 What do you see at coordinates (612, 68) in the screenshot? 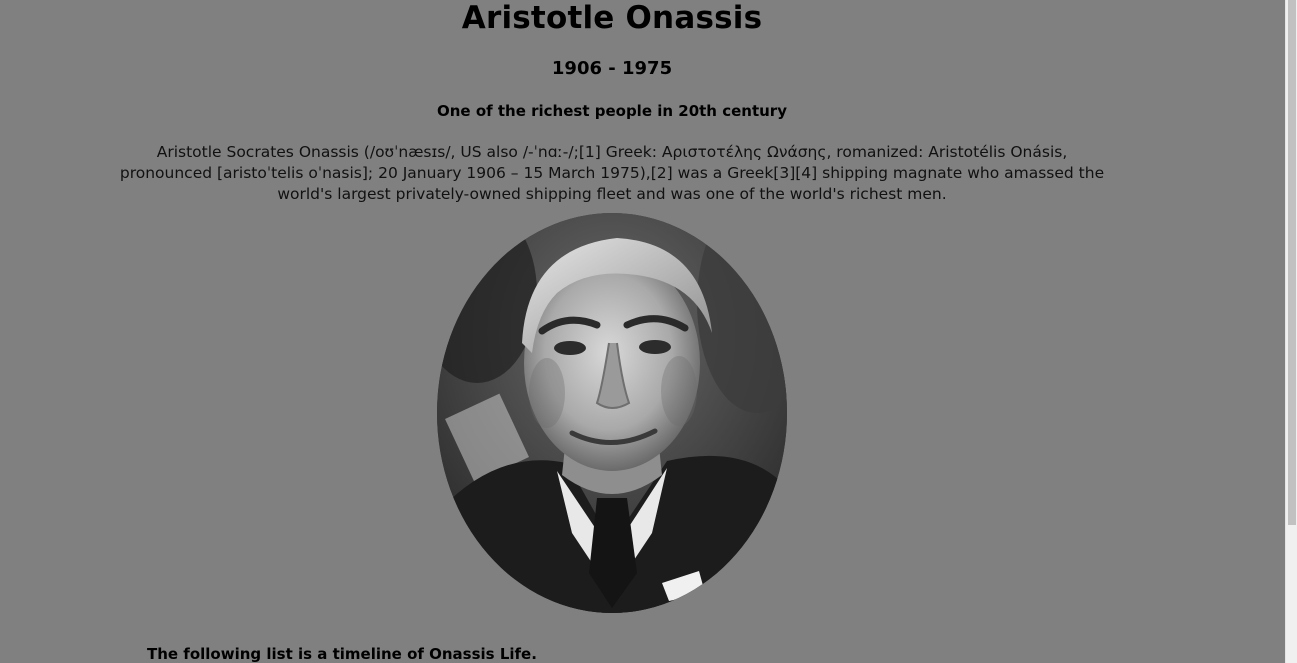
I see `life-years: 1906 - 1975` at bounding box center [612, 68].